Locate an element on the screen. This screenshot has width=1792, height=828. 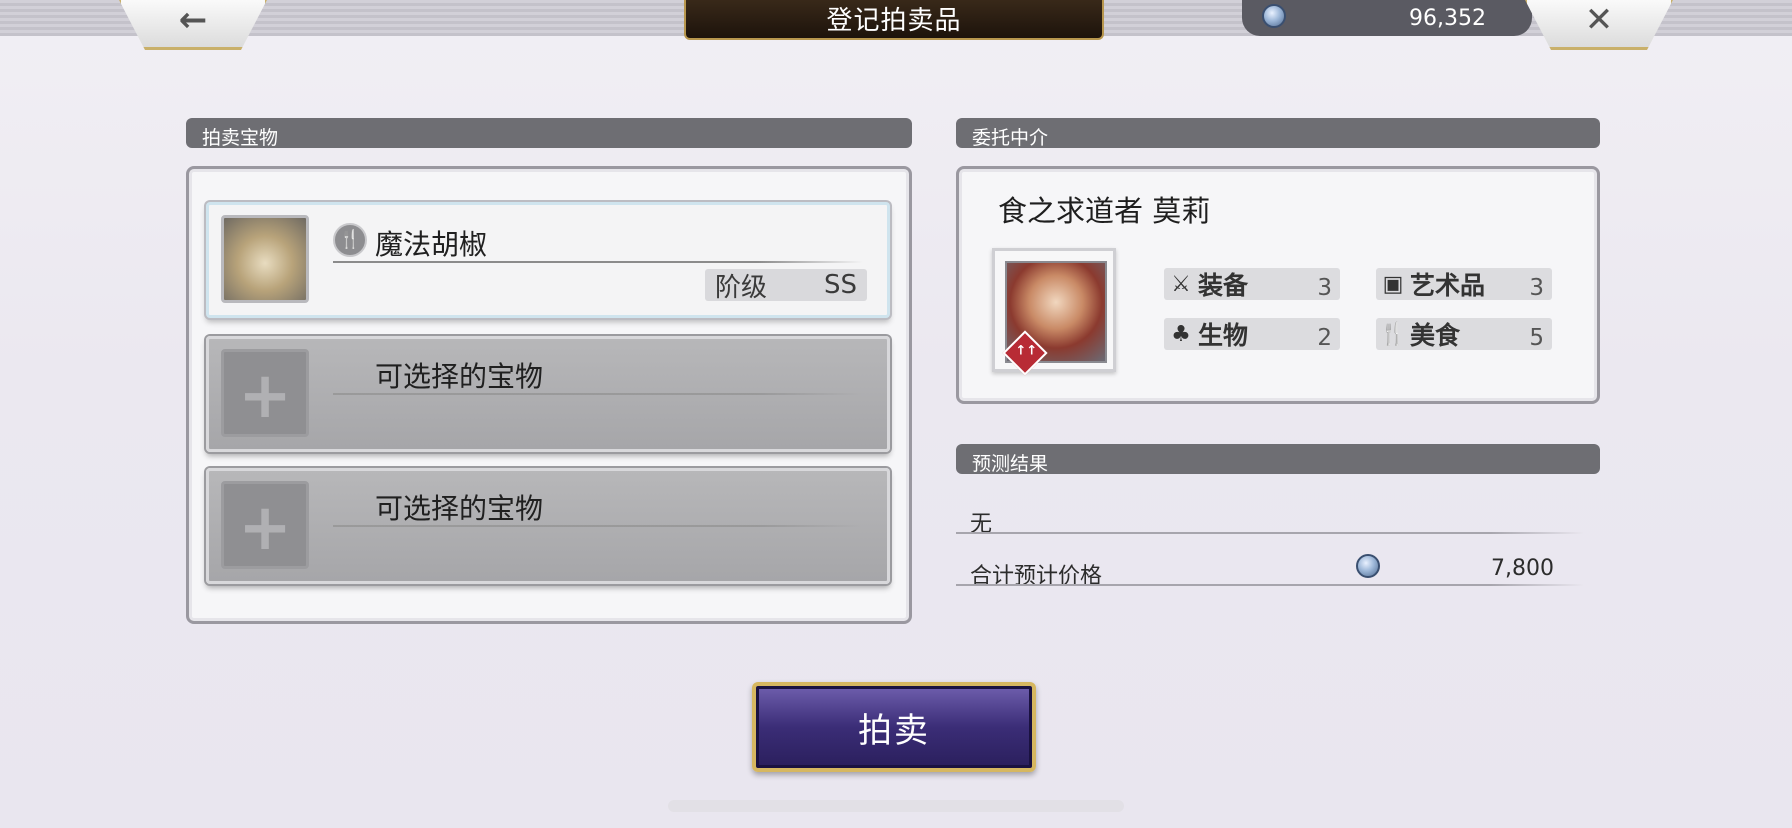
agent-portrait: ↑↑ is located at coordinates (1054, 312).